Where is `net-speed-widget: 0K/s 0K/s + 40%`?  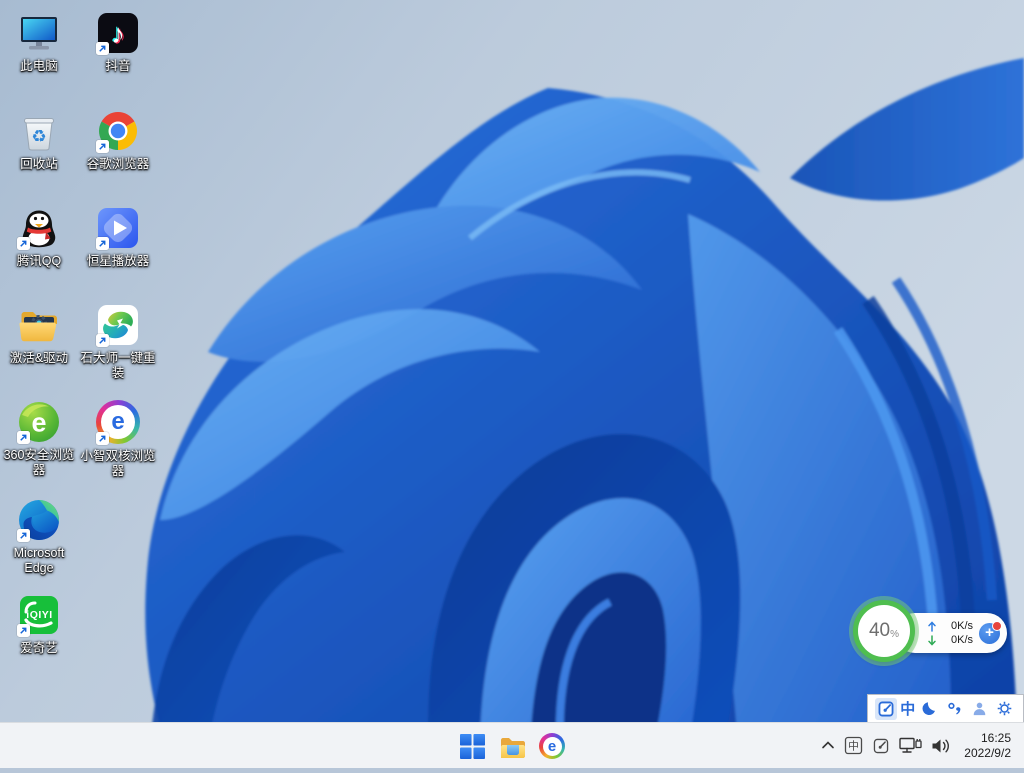
net-speed-widget: 0K/s 0K/s + 40% is located at coordinates (933, 633).